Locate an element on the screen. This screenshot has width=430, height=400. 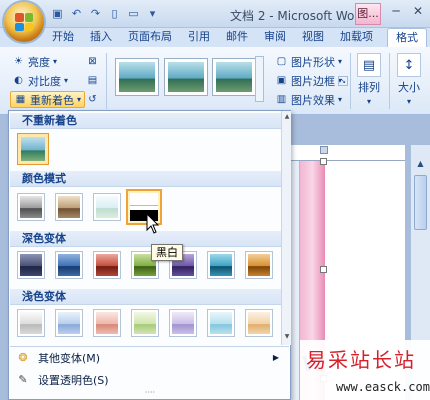
swatch-washout is located at coordinates (107, 207).